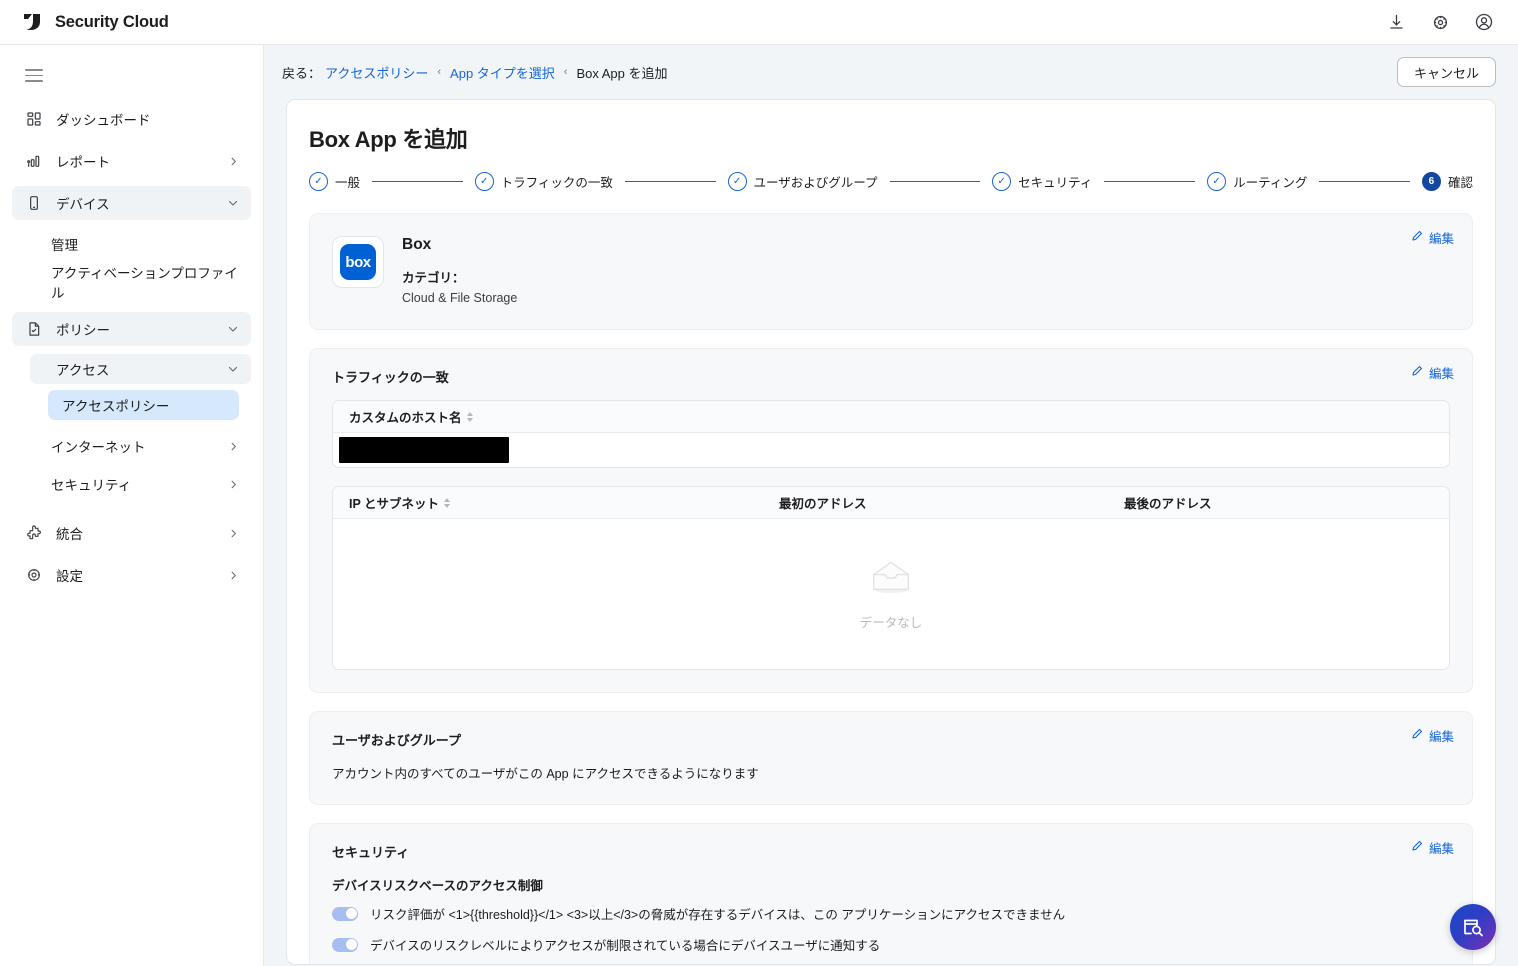  Describe the element at coordinates (91, 485) in the screenshot. I see `sidebar-sub-label: セキュリティ` at that location.